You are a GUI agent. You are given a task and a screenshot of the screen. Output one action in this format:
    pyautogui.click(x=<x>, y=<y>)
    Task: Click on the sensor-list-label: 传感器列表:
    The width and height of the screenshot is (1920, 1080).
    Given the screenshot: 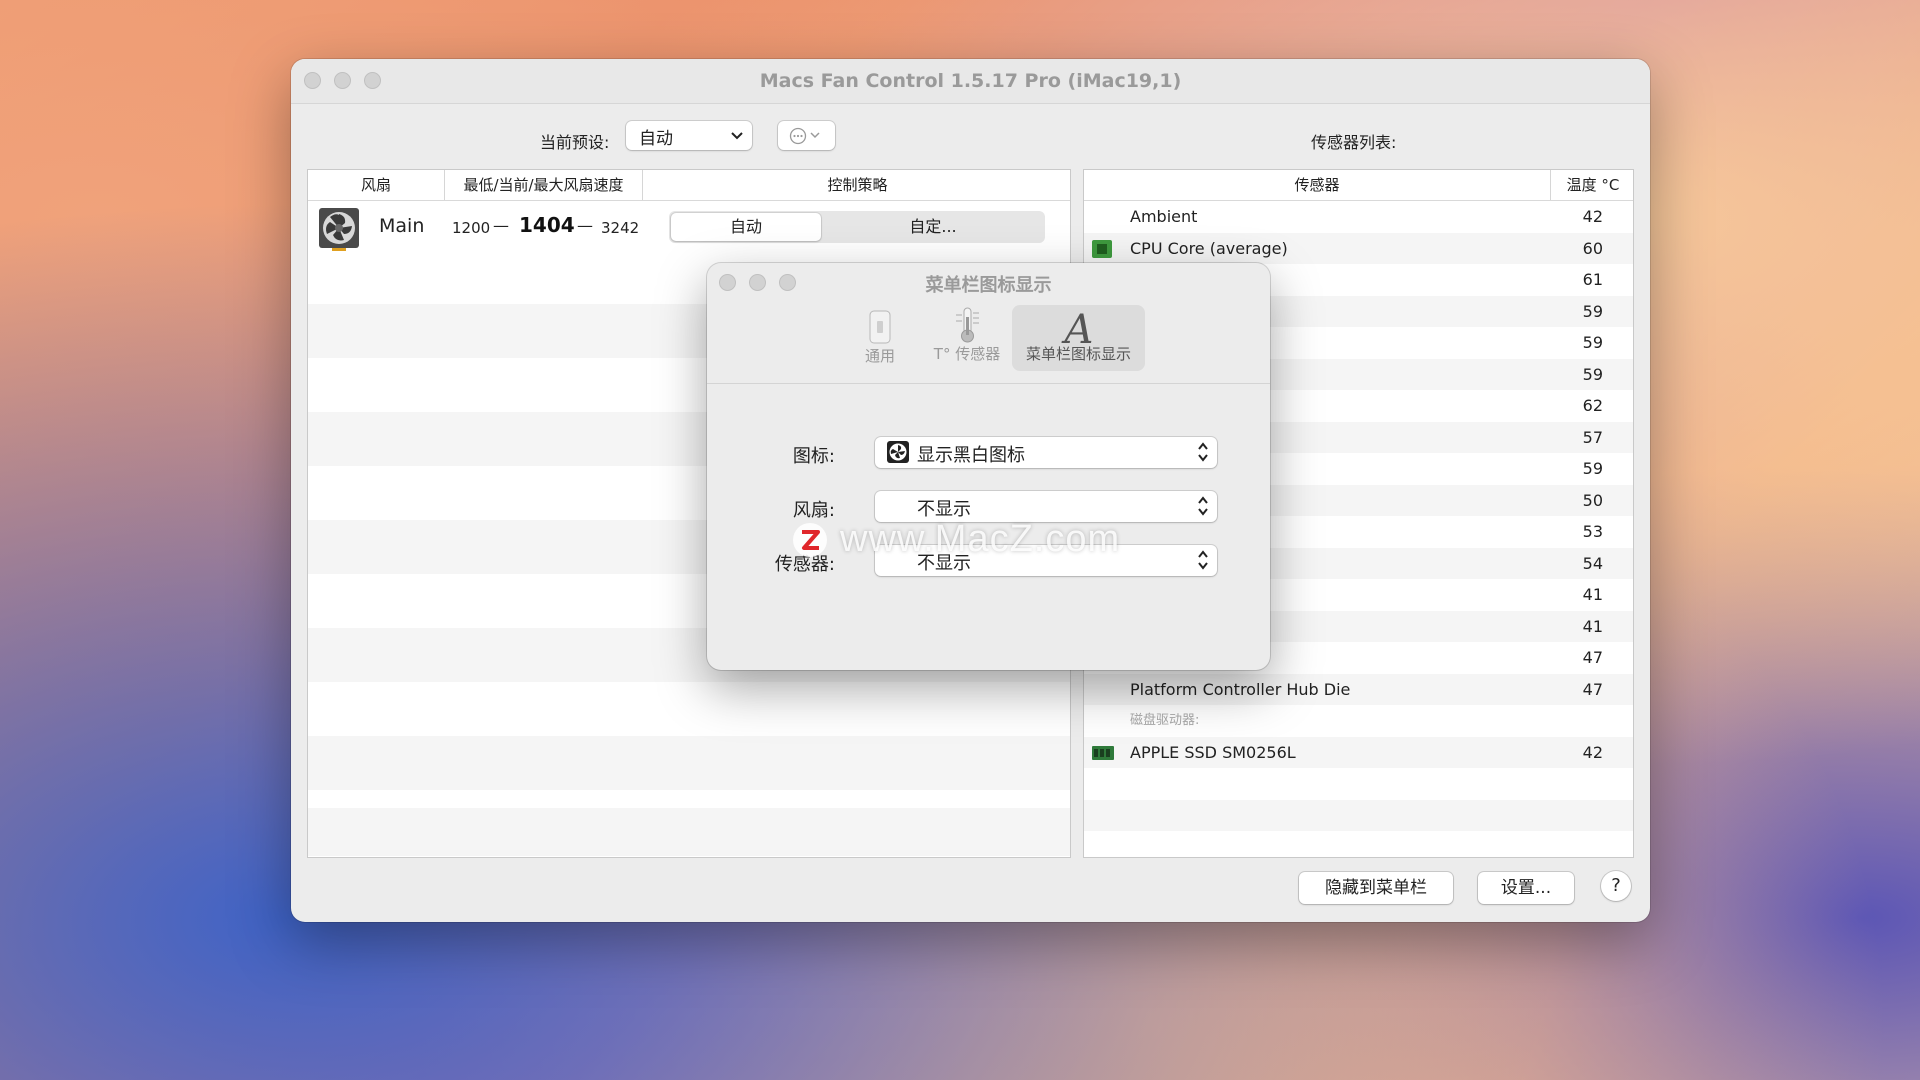 What is the action you would take?
    pyautogui.click(x=1354, y=142)
    